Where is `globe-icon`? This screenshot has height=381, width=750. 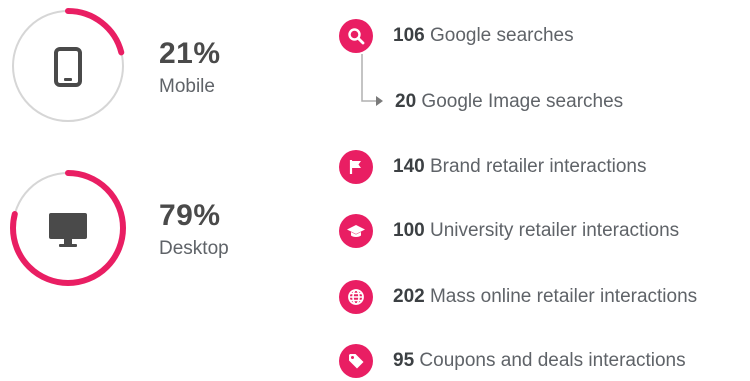
globe-icon is located at coordinates (356, 297).